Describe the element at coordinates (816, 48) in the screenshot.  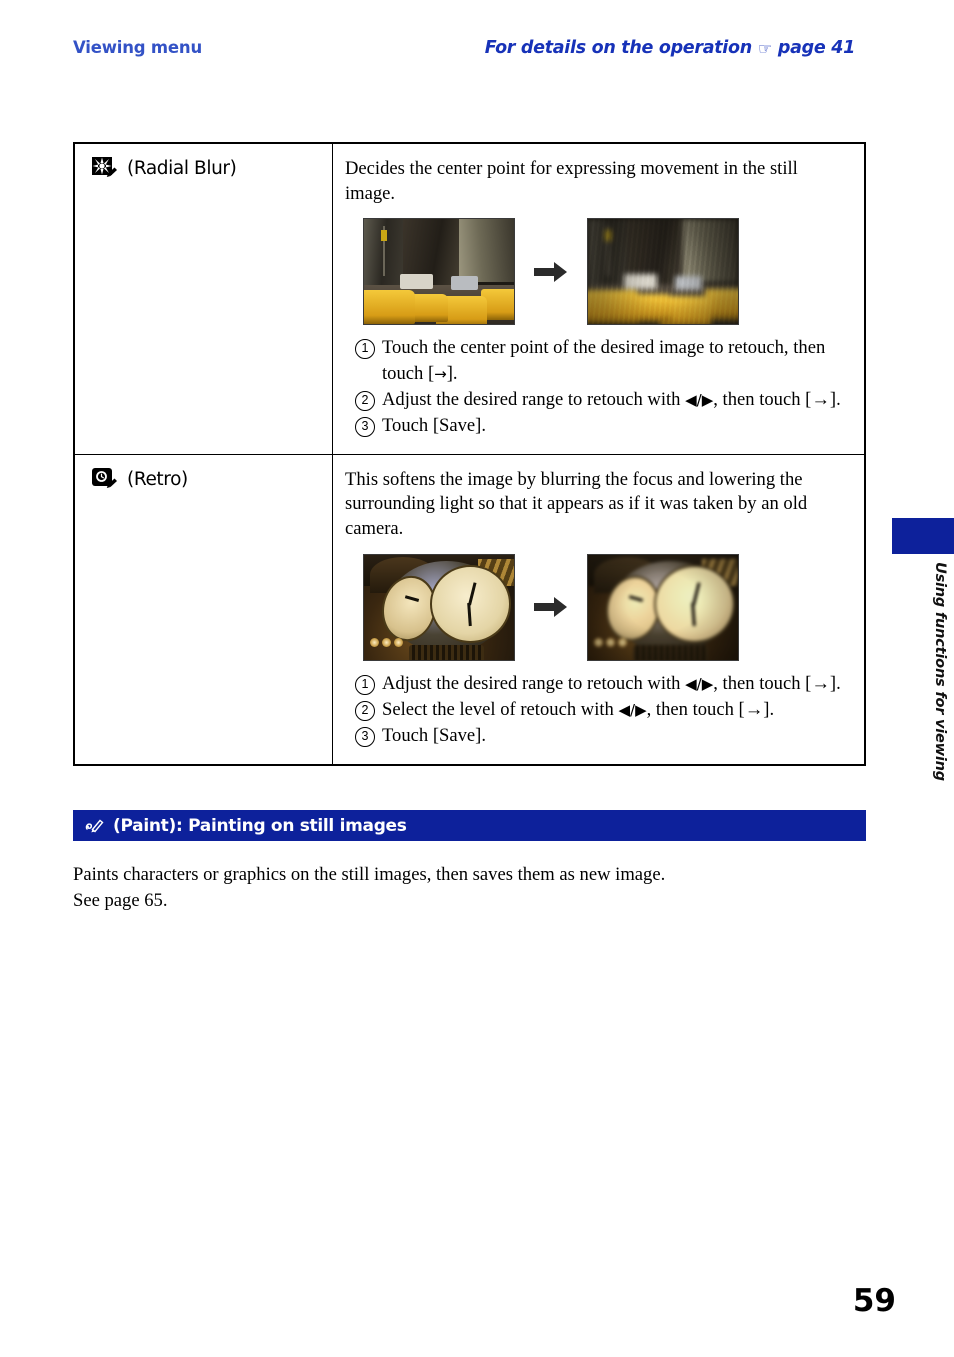
I see `page-ref-text: page 41` at that location.